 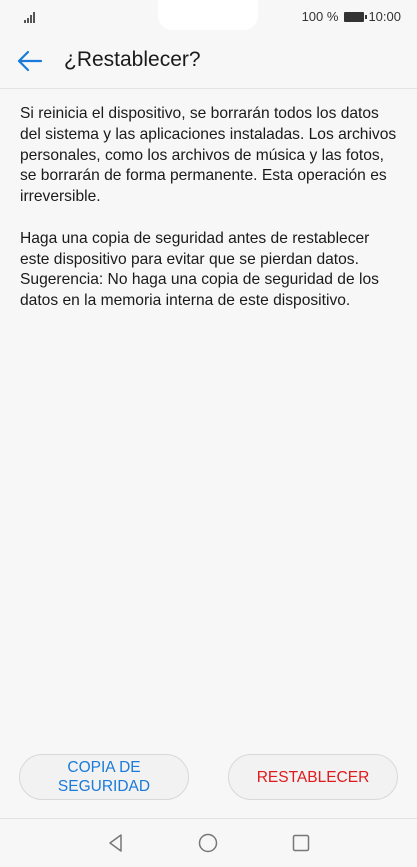 I want to click on navigation-bar, so click(x=208, y=842).